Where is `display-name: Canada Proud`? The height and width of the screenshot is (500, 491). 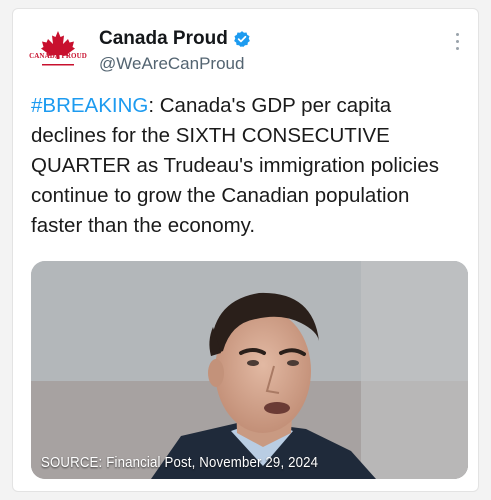
display-name: Canada Proud is located at coordinates (163, 39).